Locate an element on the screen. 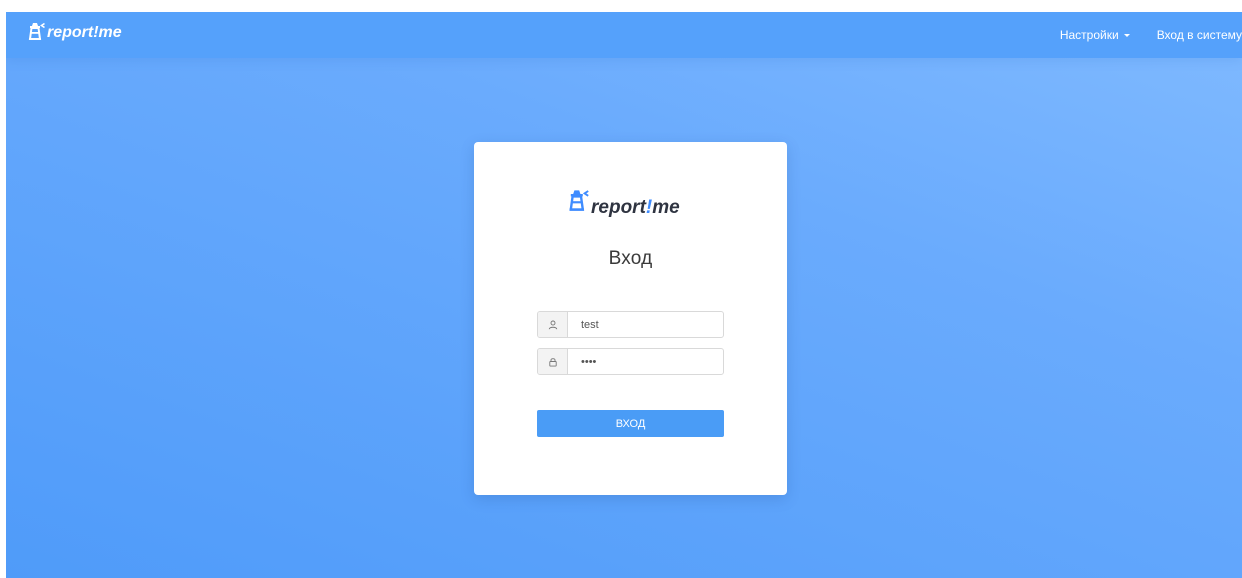  username-field-group is located at coordinates (630, 324).